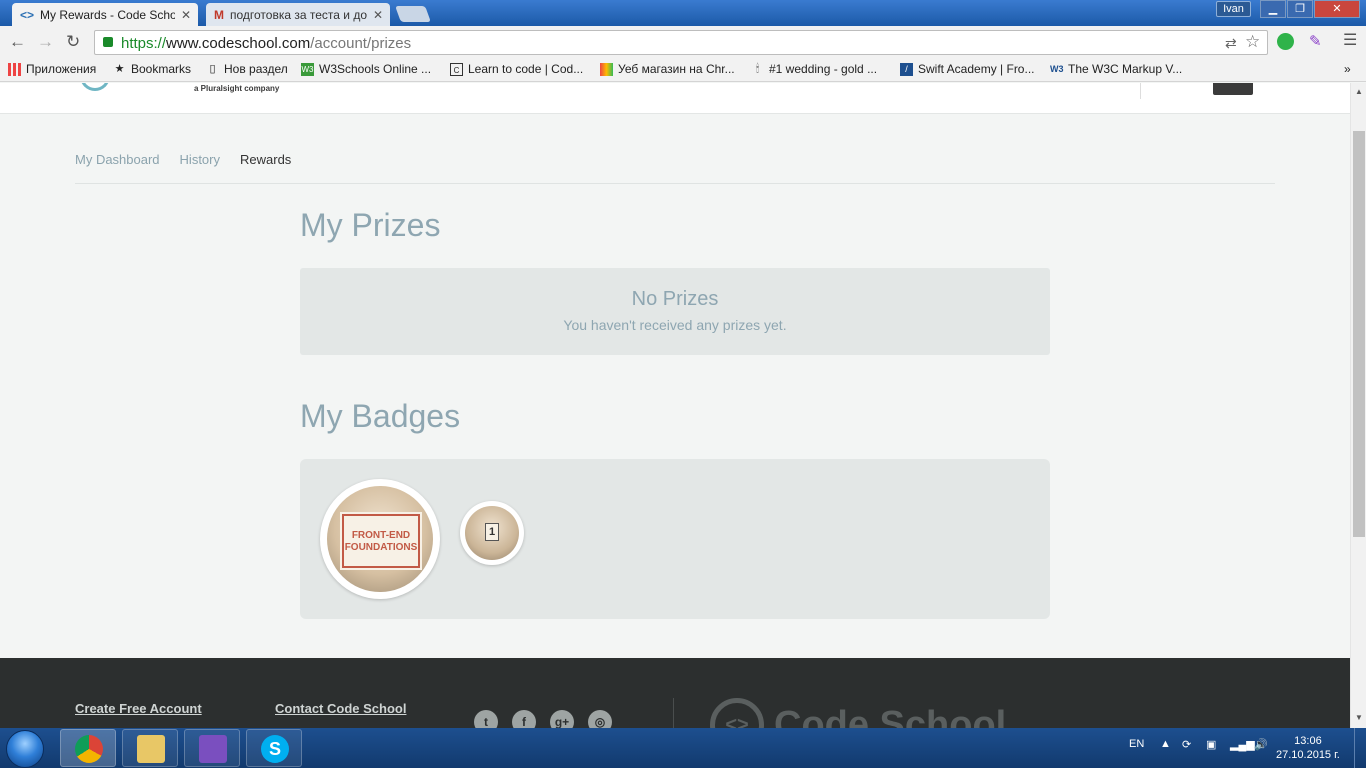 The image size is (1366, 768). What do you see at coordinates (73, 42) in the screenshot?
I see `reload-icon: ↻` at bounding box center [73, 42].